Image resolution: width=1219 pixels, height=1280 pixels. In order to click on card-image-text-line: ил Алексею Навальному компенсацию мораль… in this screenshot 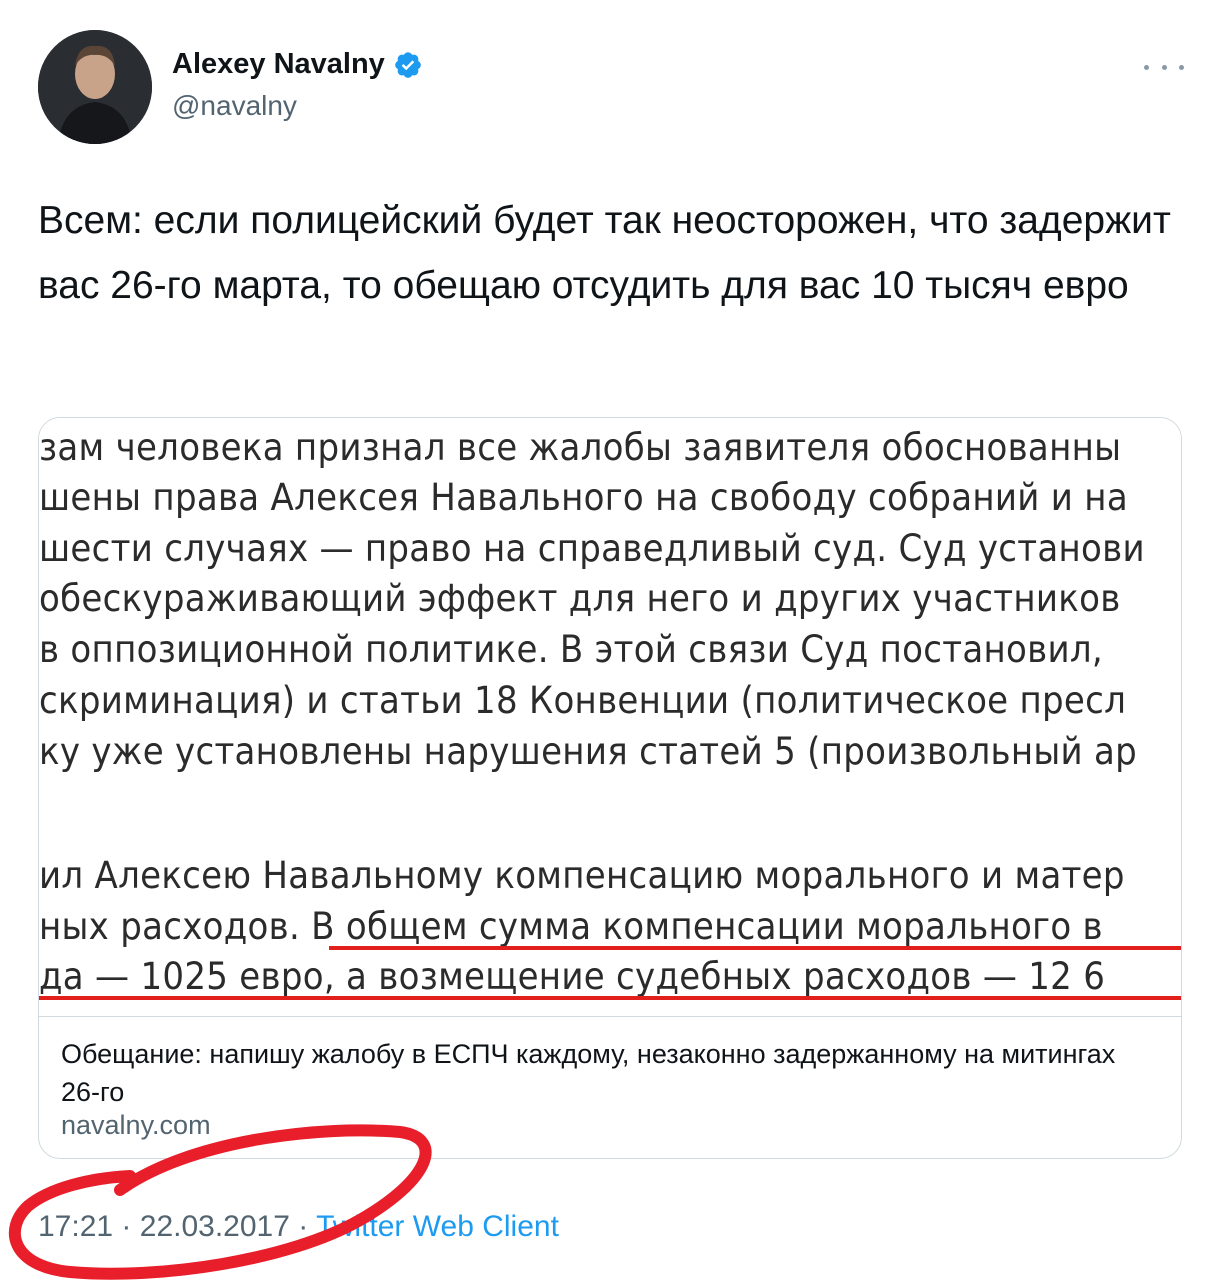, I will do `click(582, 875)`.